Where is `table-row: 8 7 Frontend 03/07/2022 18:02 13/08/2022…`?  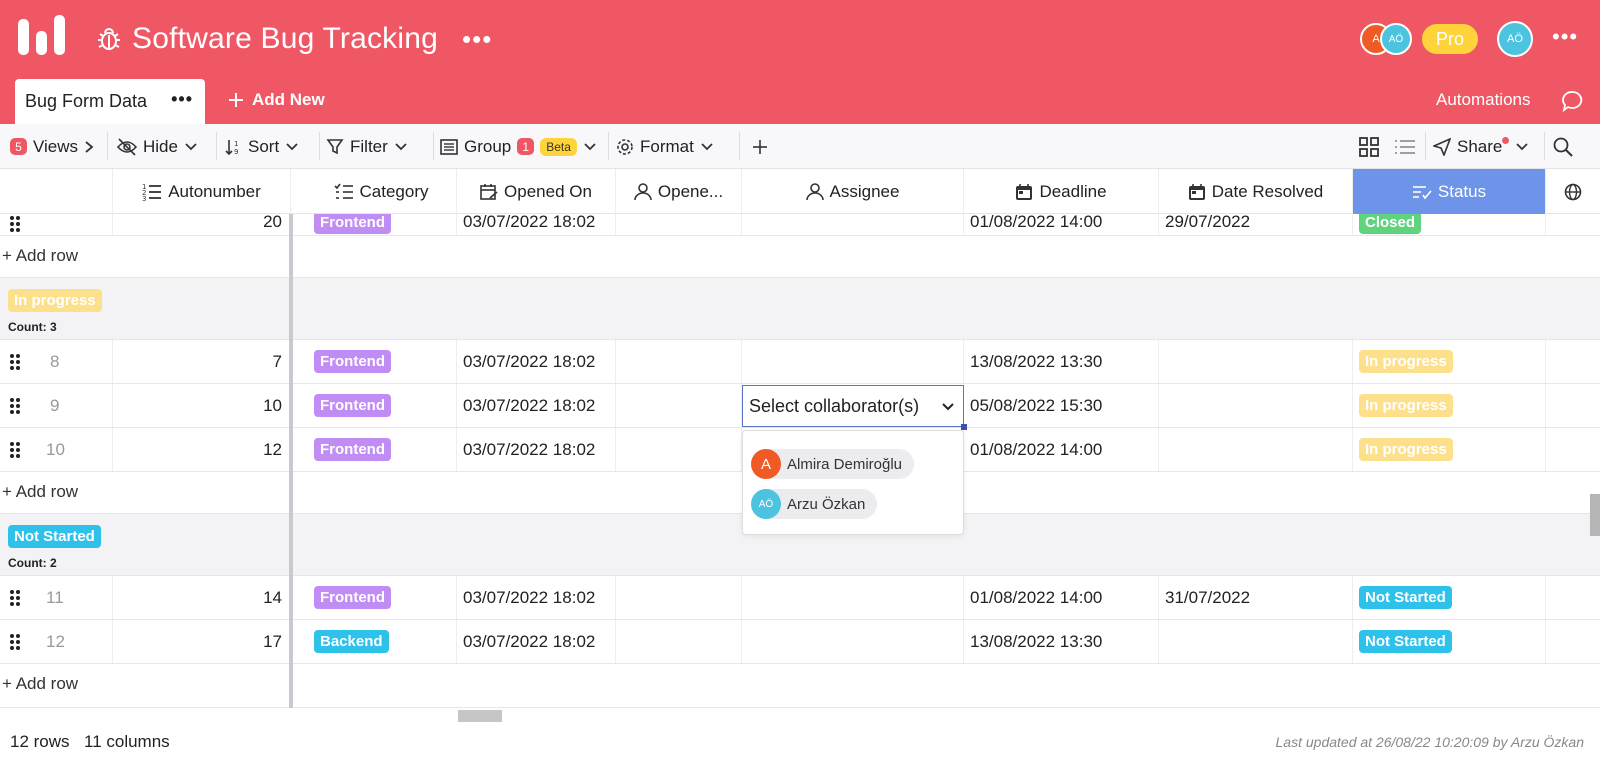 table-row: 8 7 Frontend 03/07/2022 18:02 13/08/2022… is located at coordinates (800, 362).